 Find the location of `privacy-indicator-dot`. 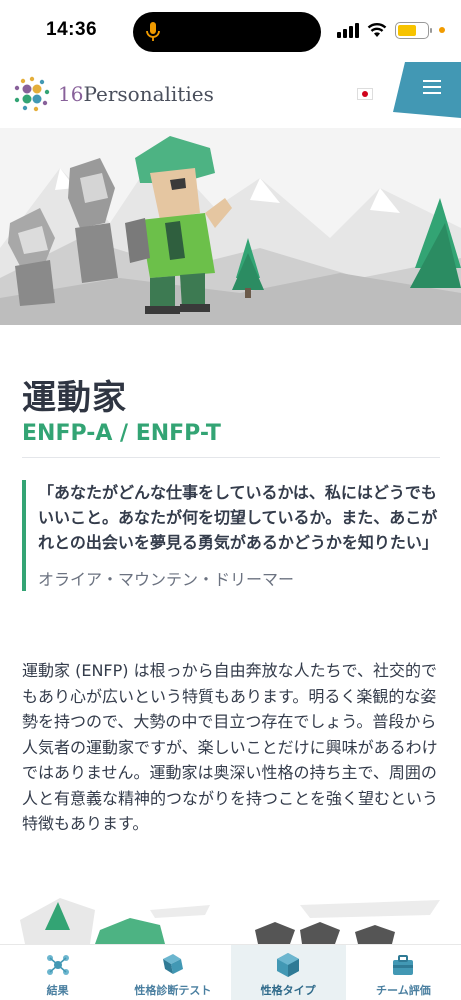

privacy-indicator-dot is located at coordinates (442, 30).